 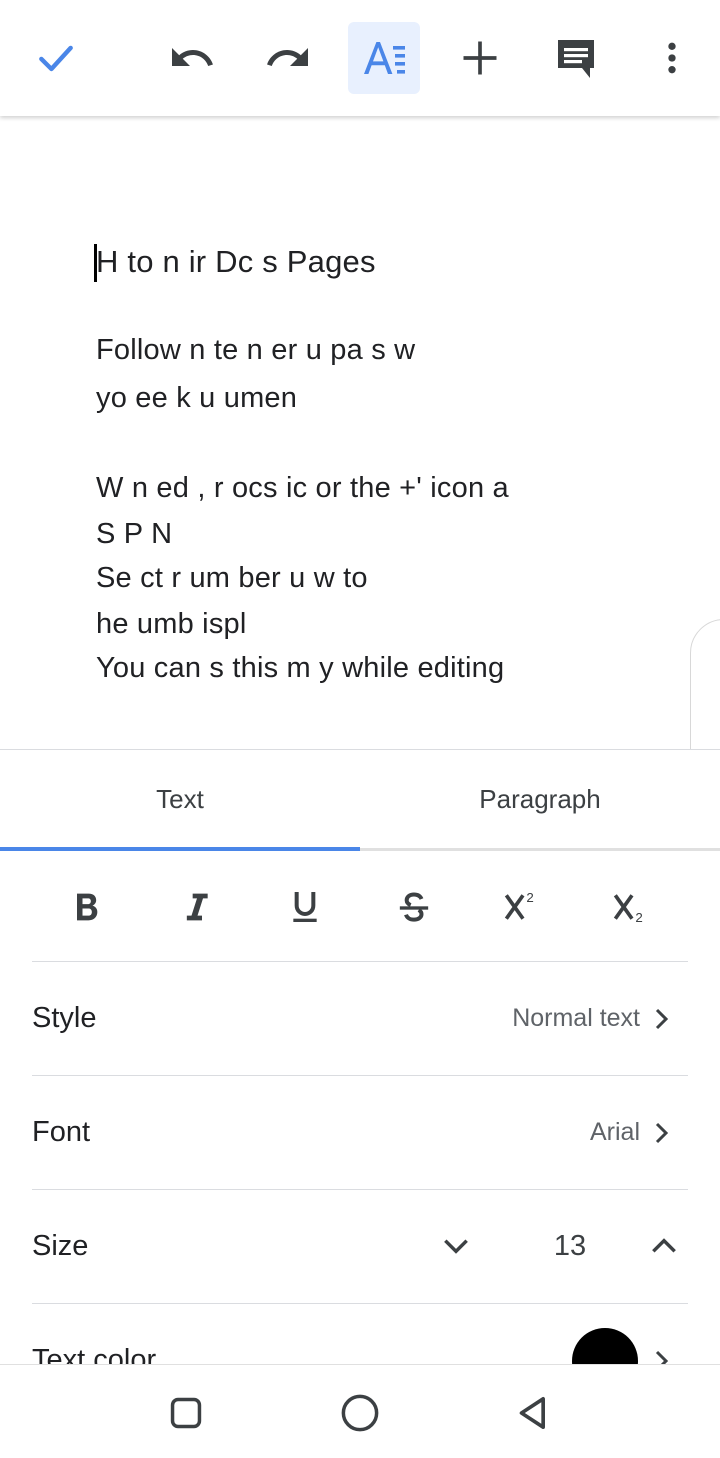 I want to click on font-value: Arial, so click(x=614, y=1132).